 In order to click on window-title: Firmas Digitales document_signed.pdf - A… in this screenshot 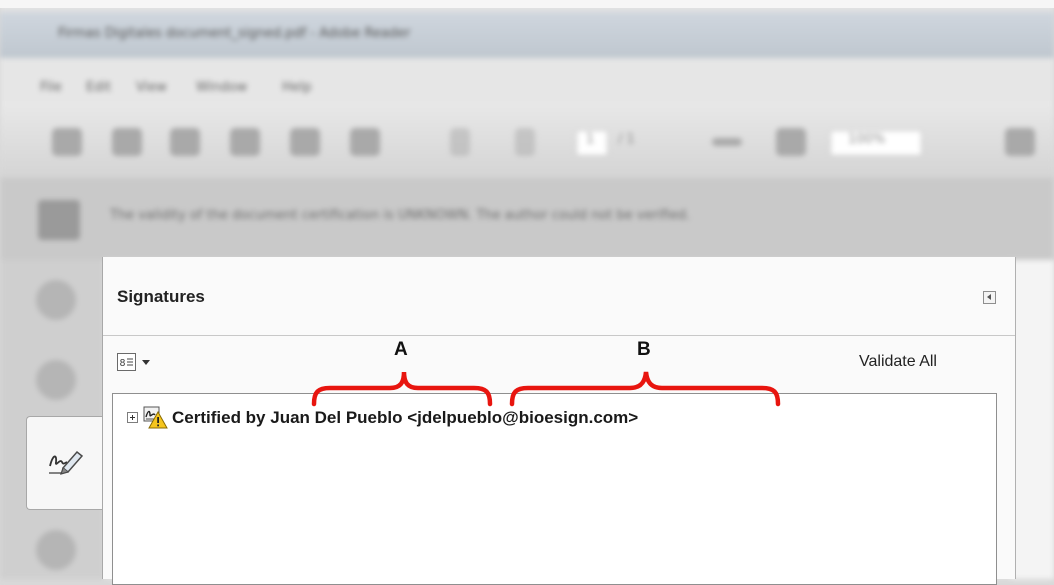, I will do `click(234, 33)`.